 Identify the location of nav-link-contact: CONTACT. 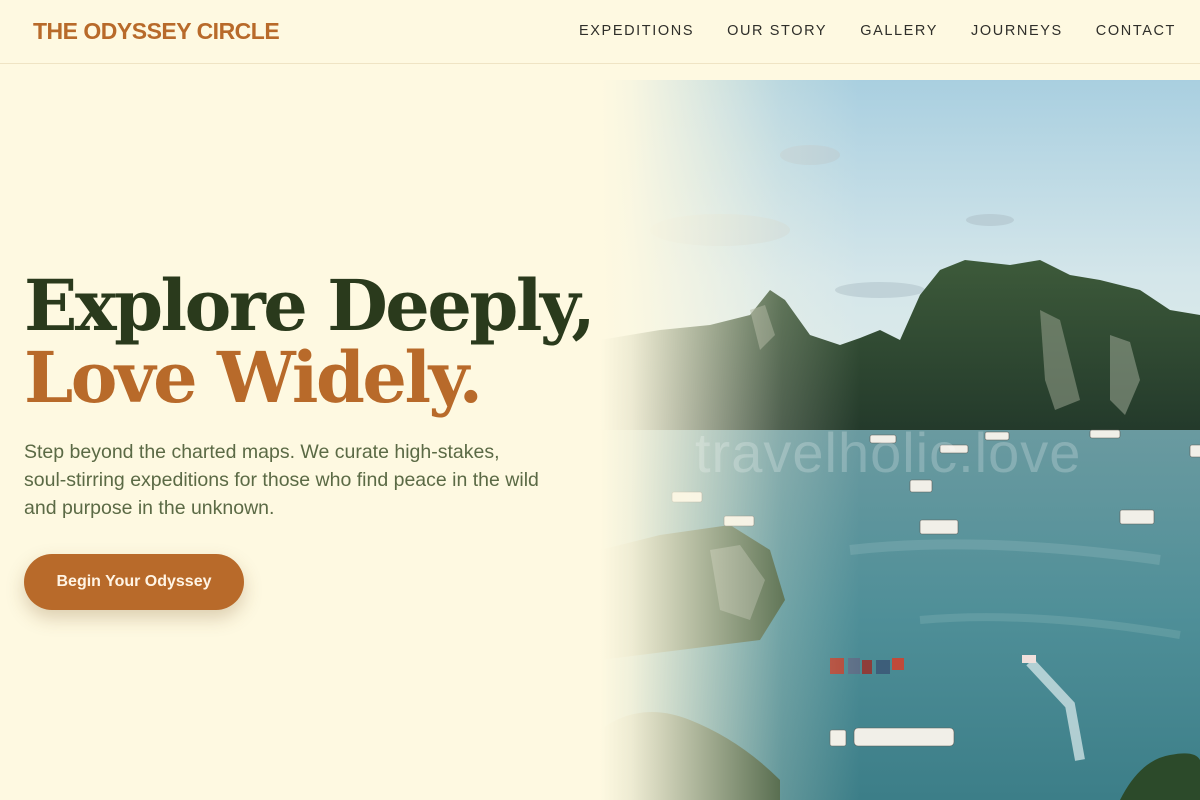
(1136, 31).